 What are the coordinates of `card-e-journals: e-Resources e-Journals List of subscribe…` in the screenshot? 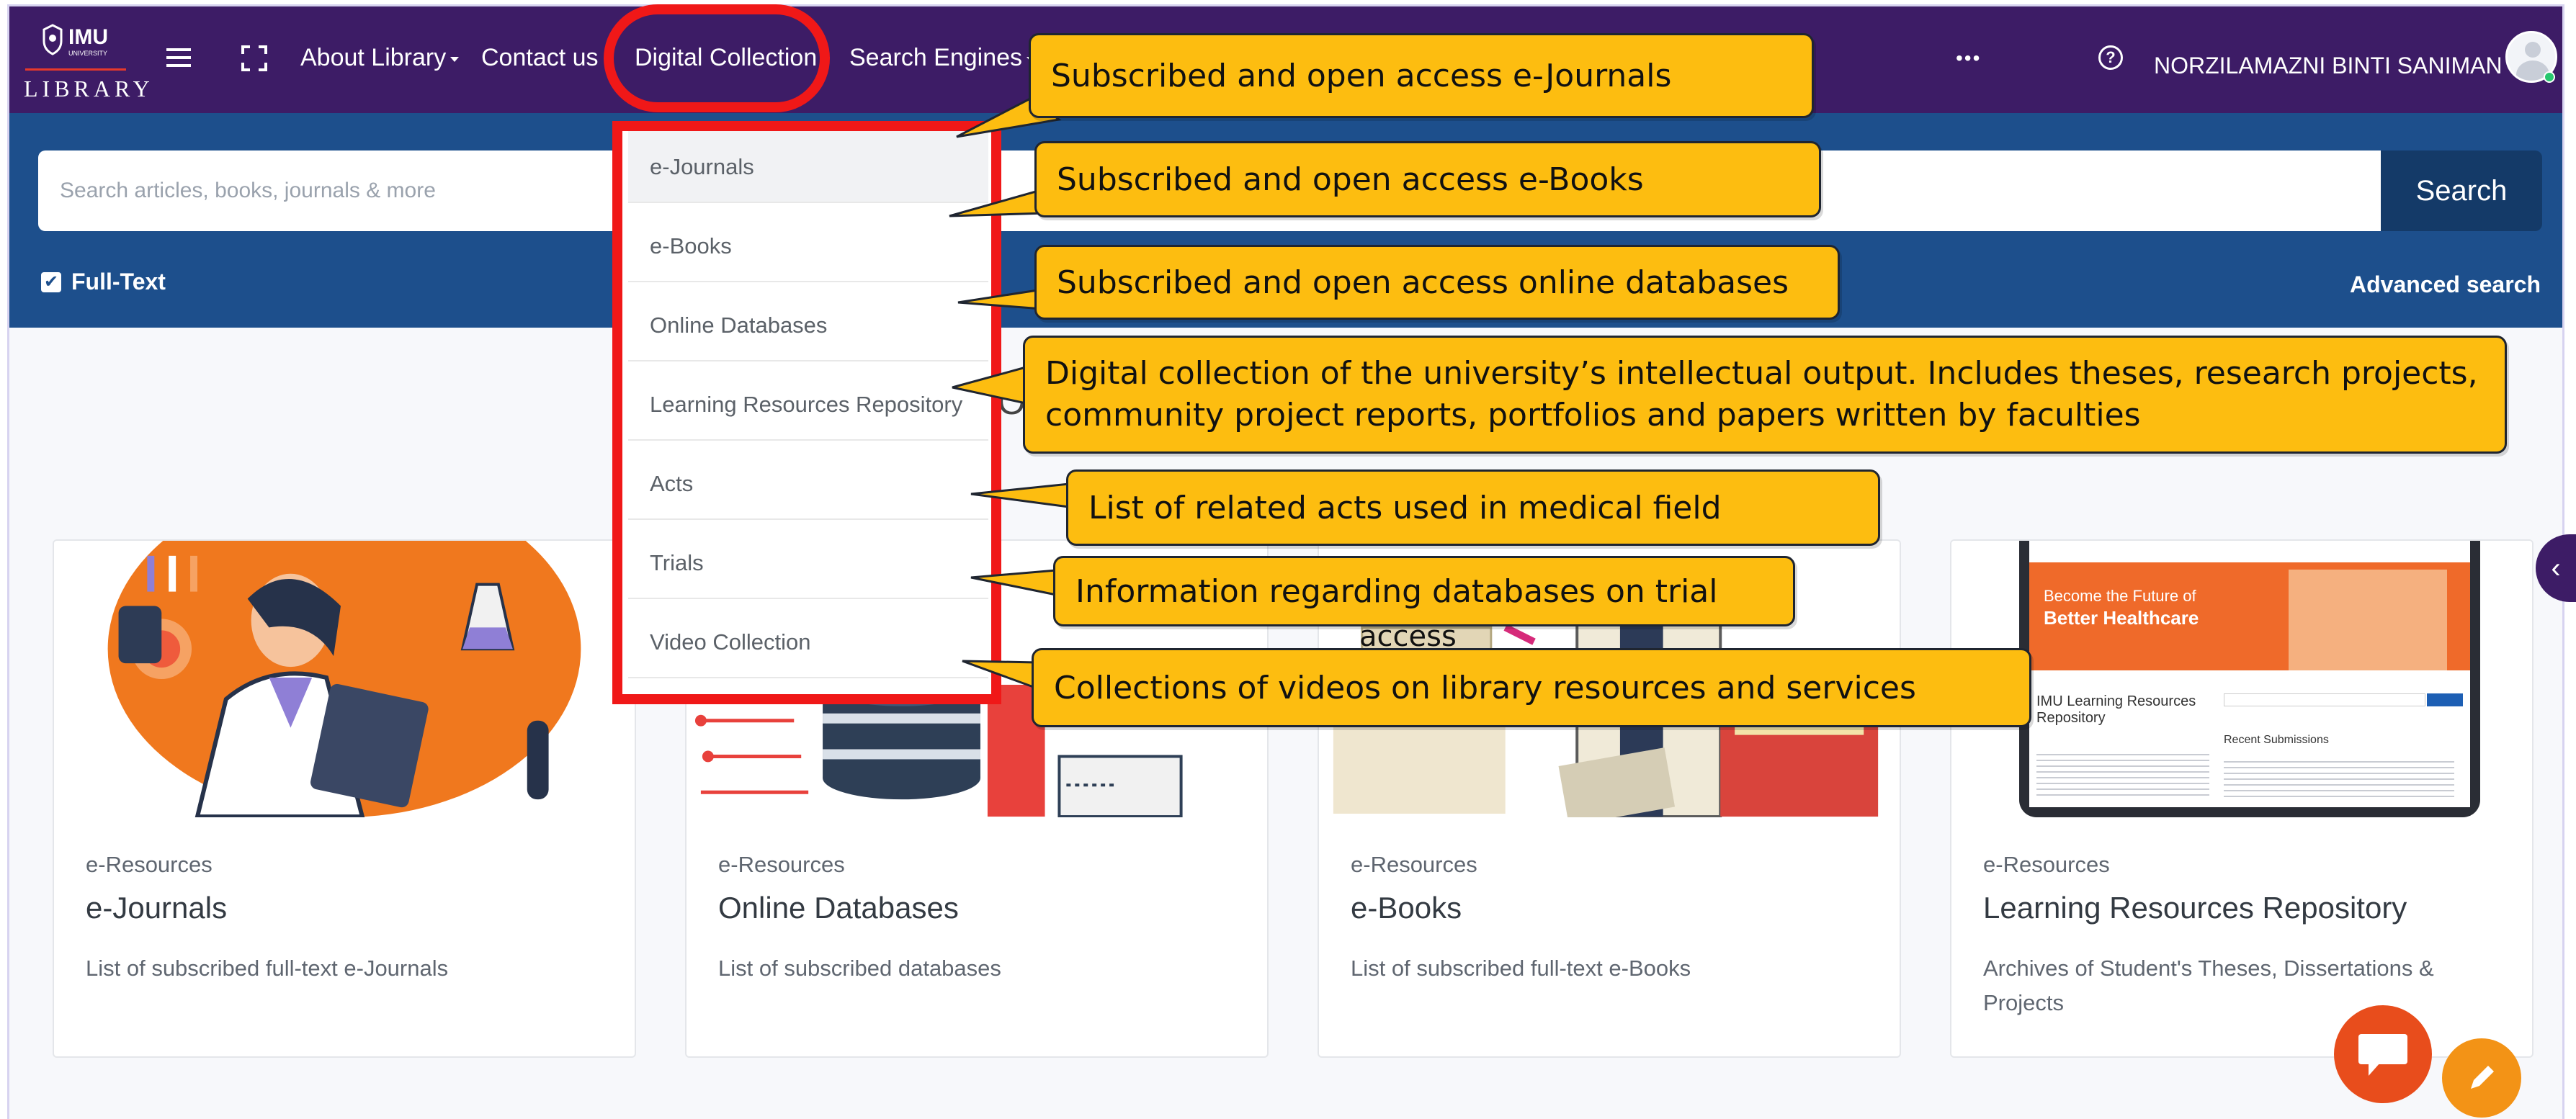 It's located at (344, 798).